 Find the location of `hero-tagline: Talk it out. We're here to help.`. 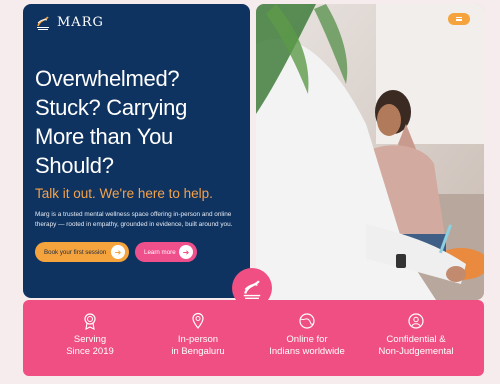

hero-tagline: Talk it out. We're here to help. is located at coordinates (124, 193).